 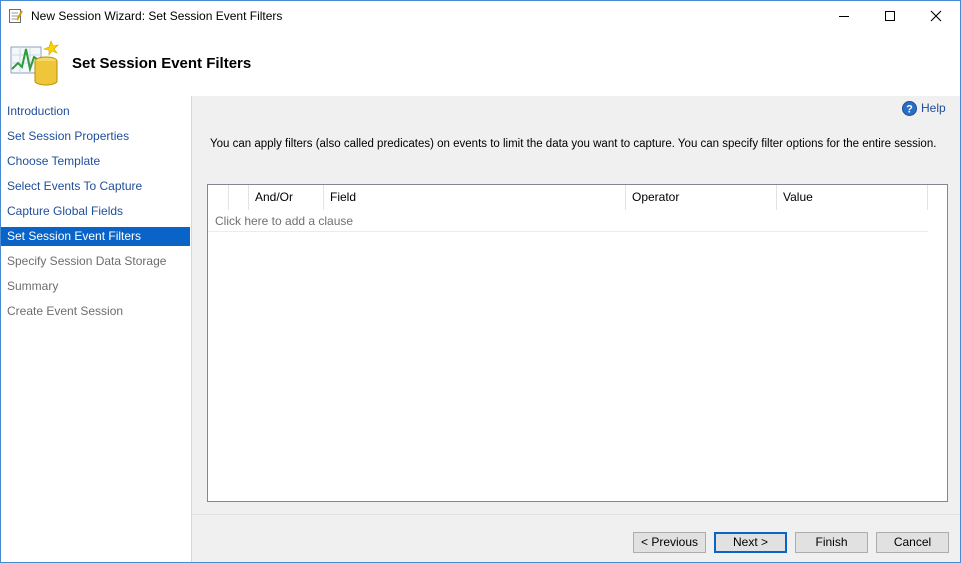 I want to click on maximize-icon, so click(x=890, y=16).